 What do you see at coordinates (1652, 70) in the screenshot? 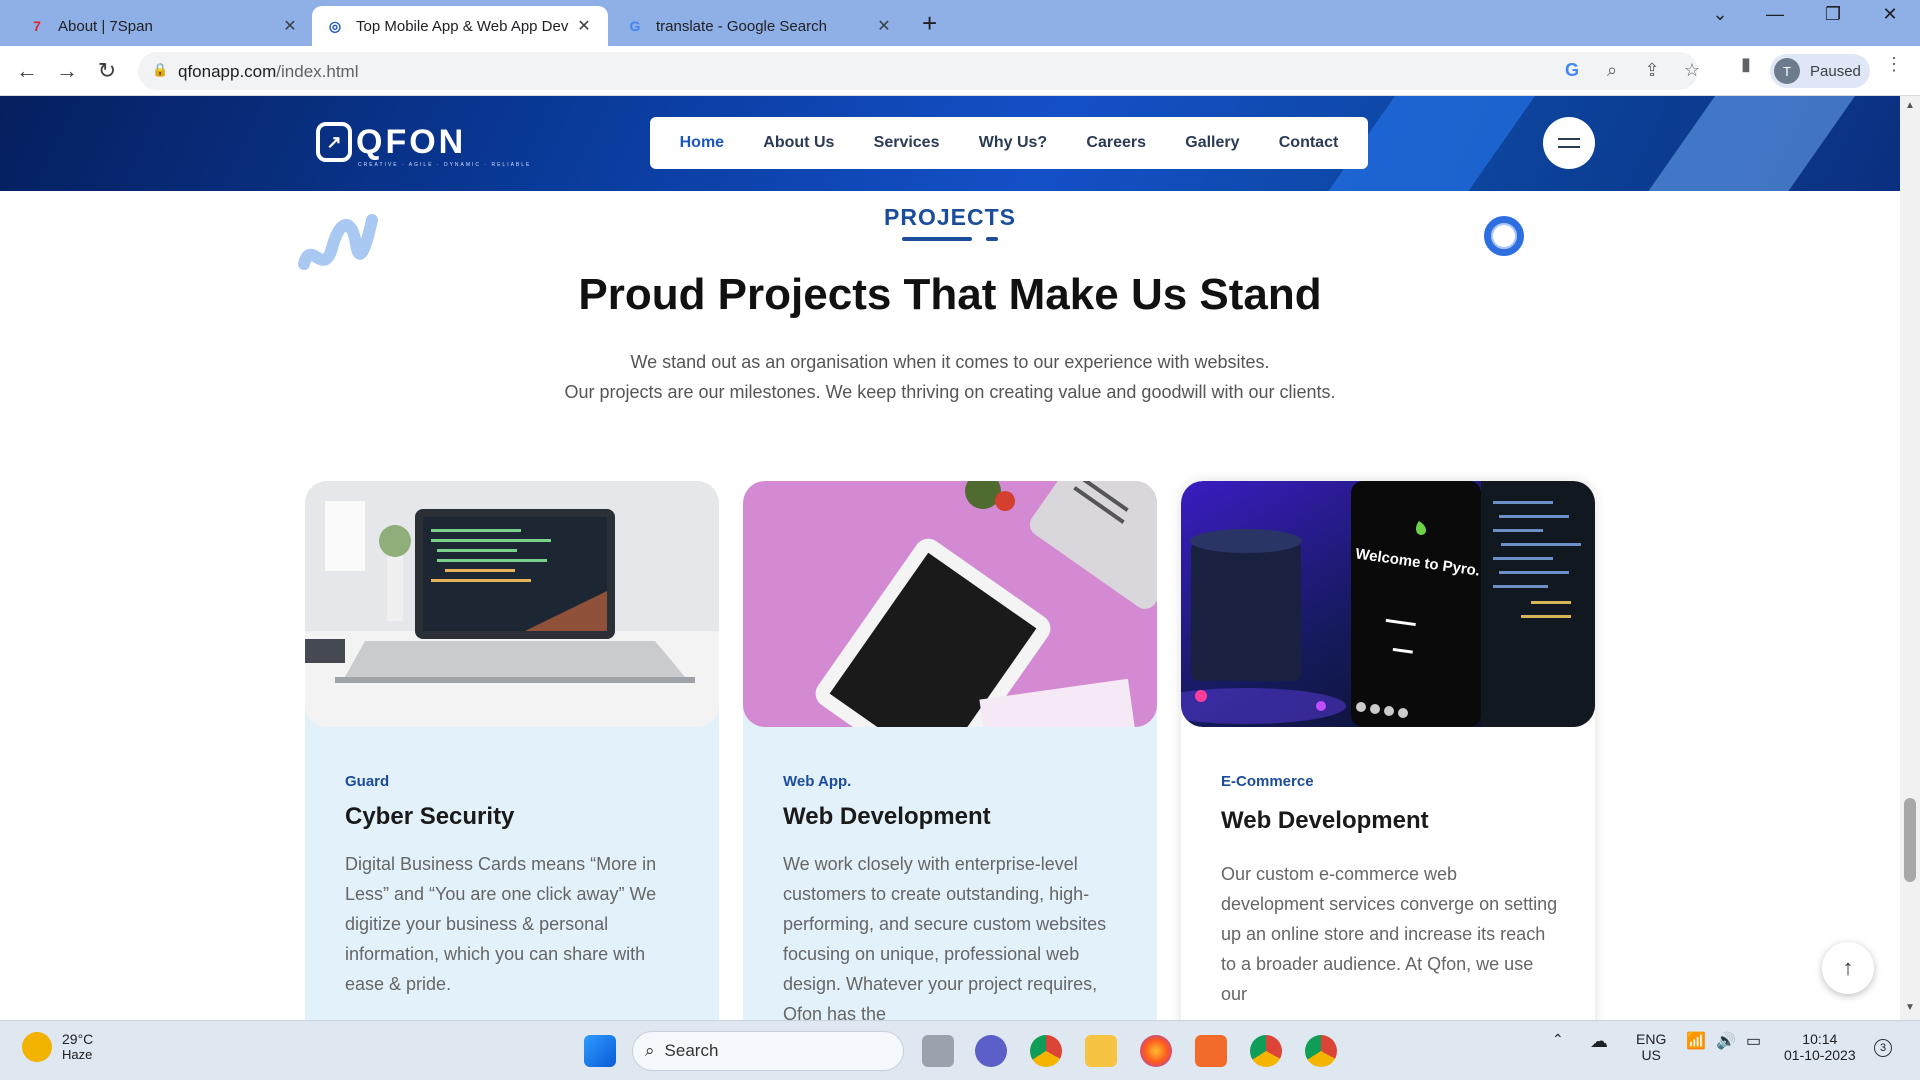
I see `share-icon: ⇪` at bounding box center [1652, 70].